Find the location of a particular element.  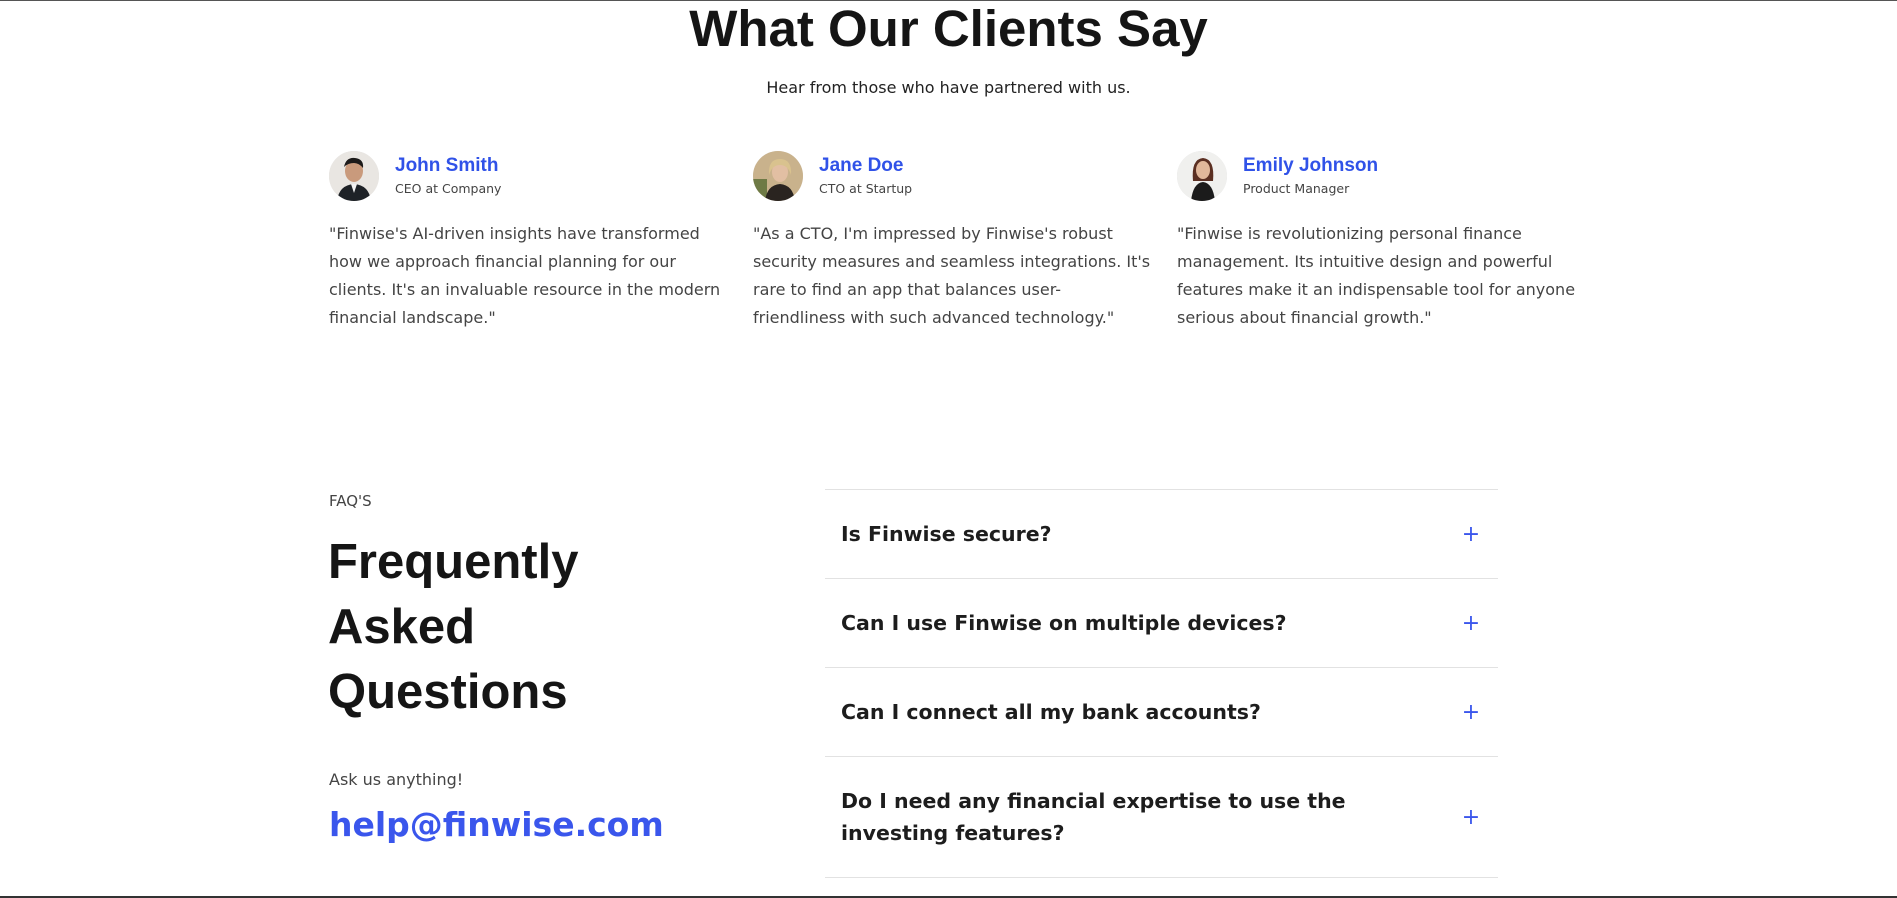

testimonial-role: CEO at Company is located at coordinates (448, 188).